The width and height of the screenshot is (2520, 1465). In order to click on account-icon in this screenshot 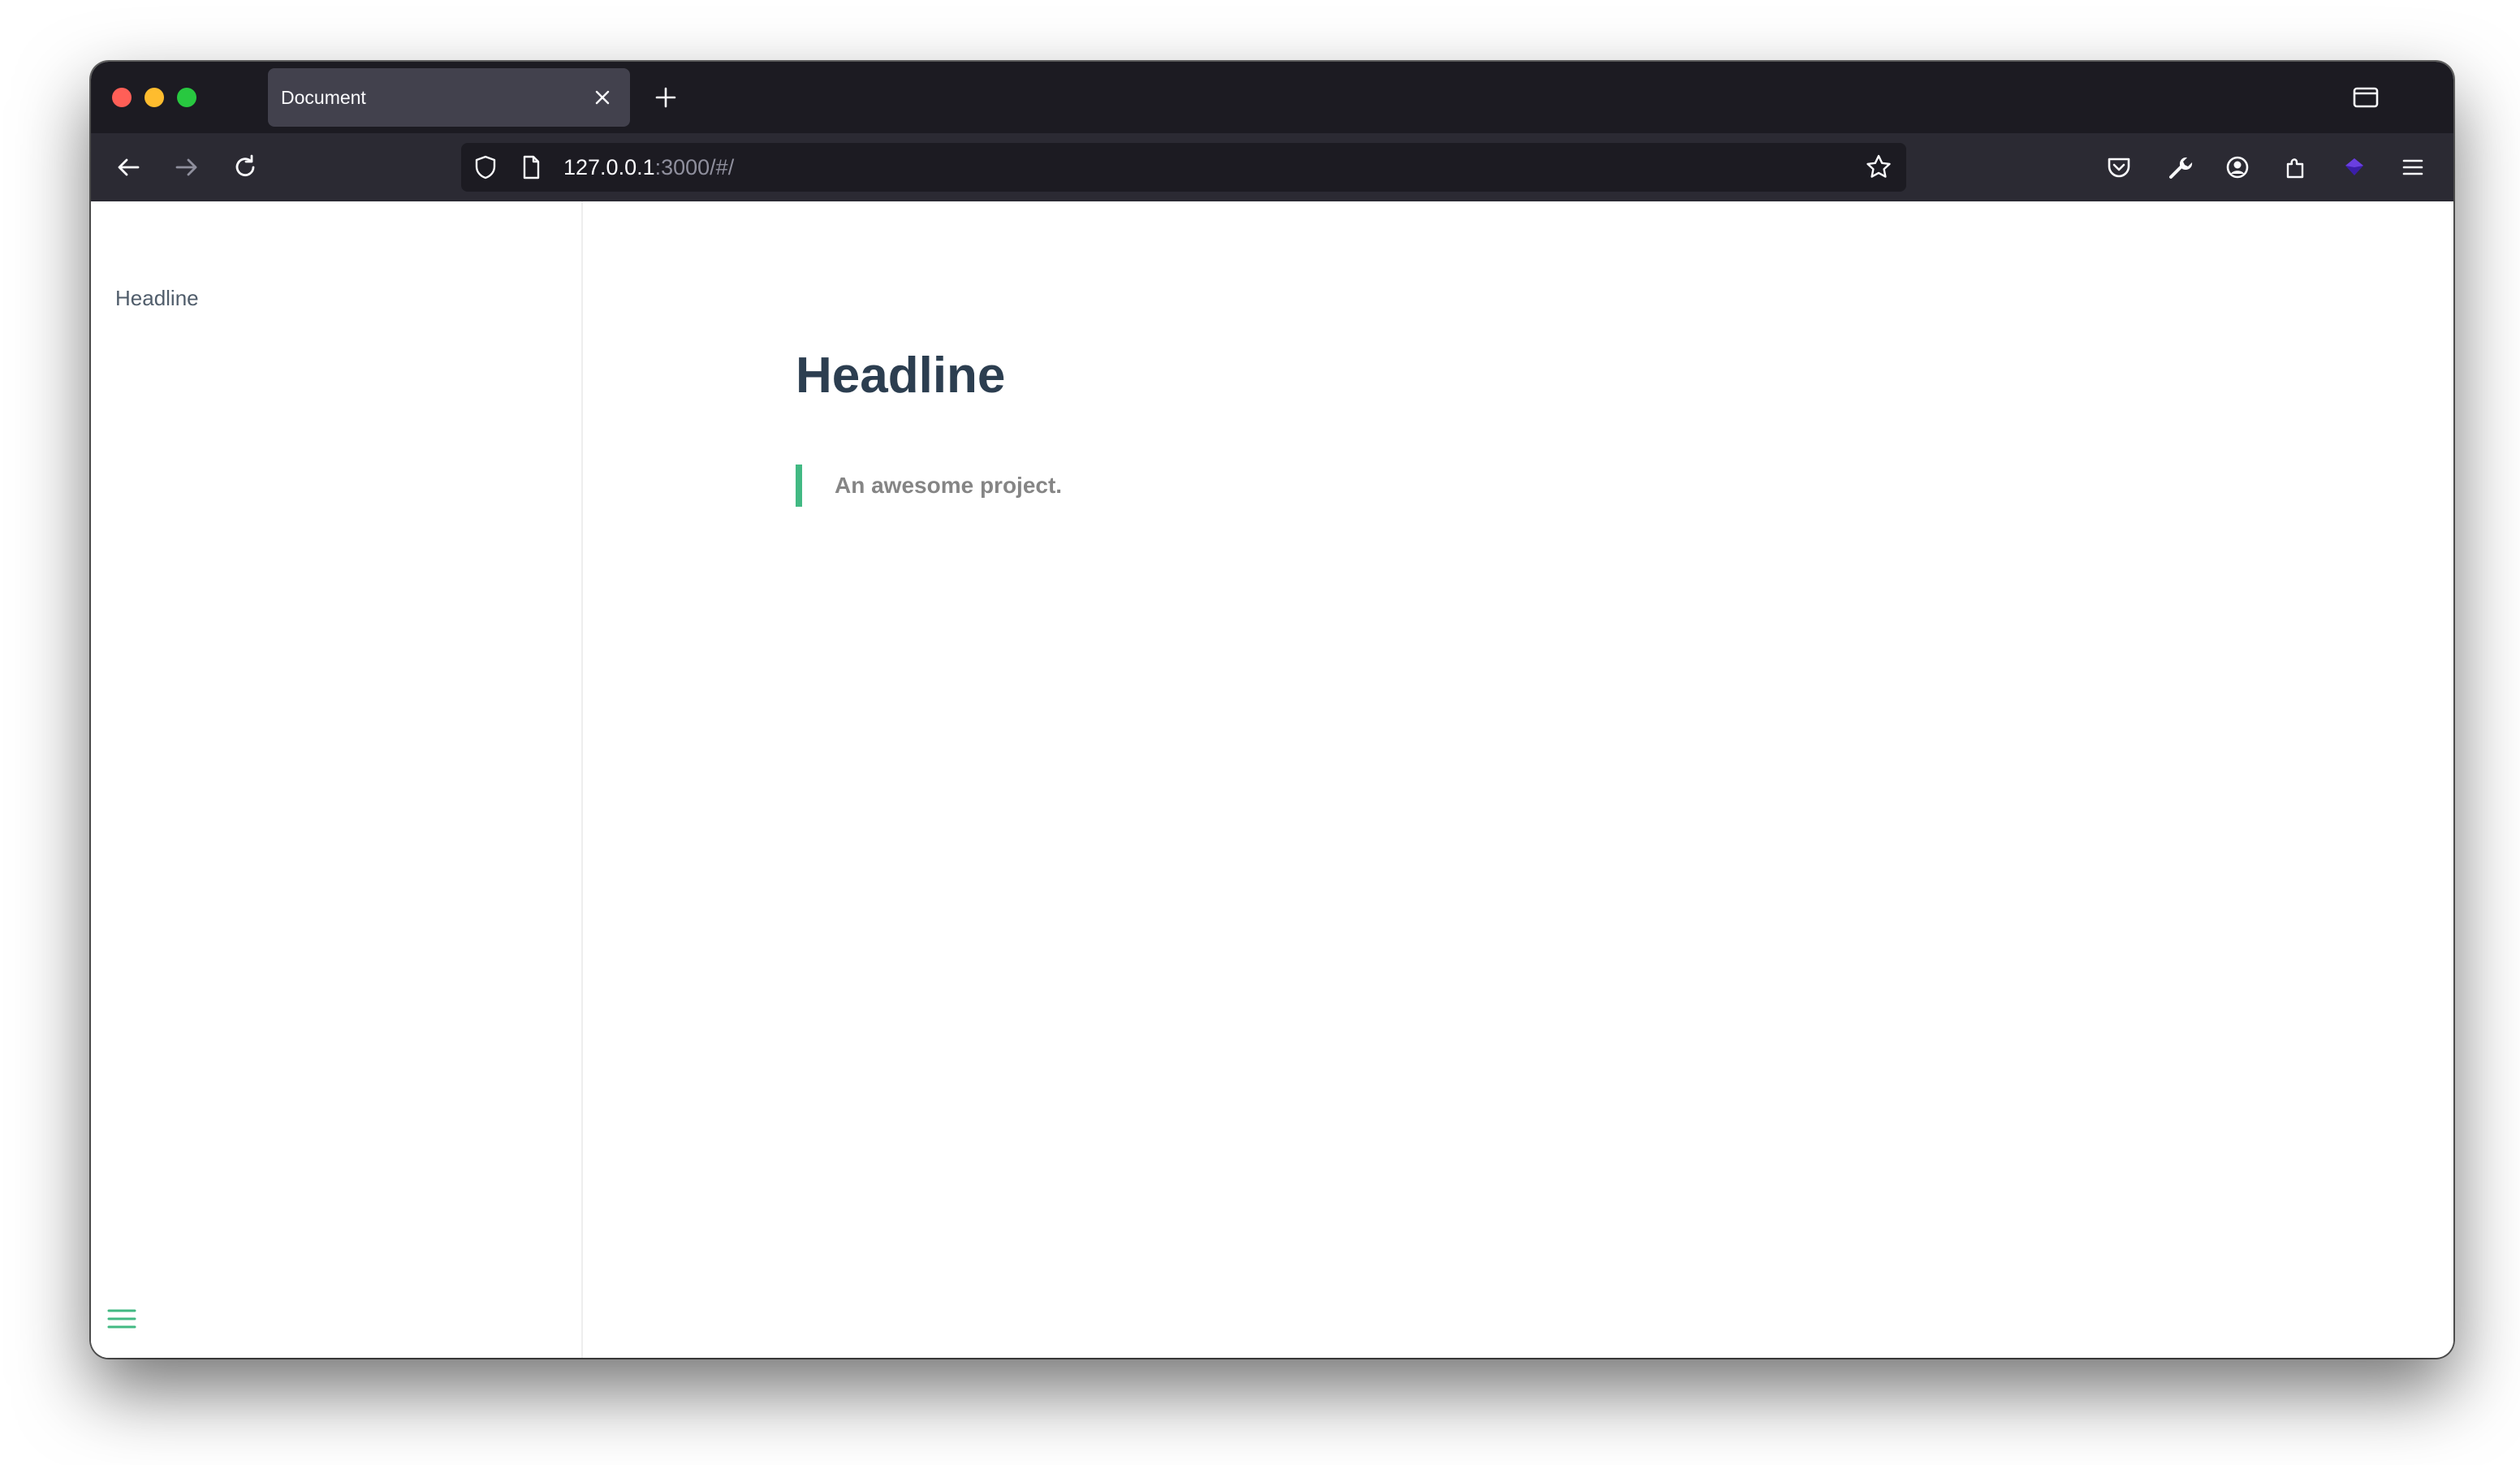, I will do `click(2237, 167)`.